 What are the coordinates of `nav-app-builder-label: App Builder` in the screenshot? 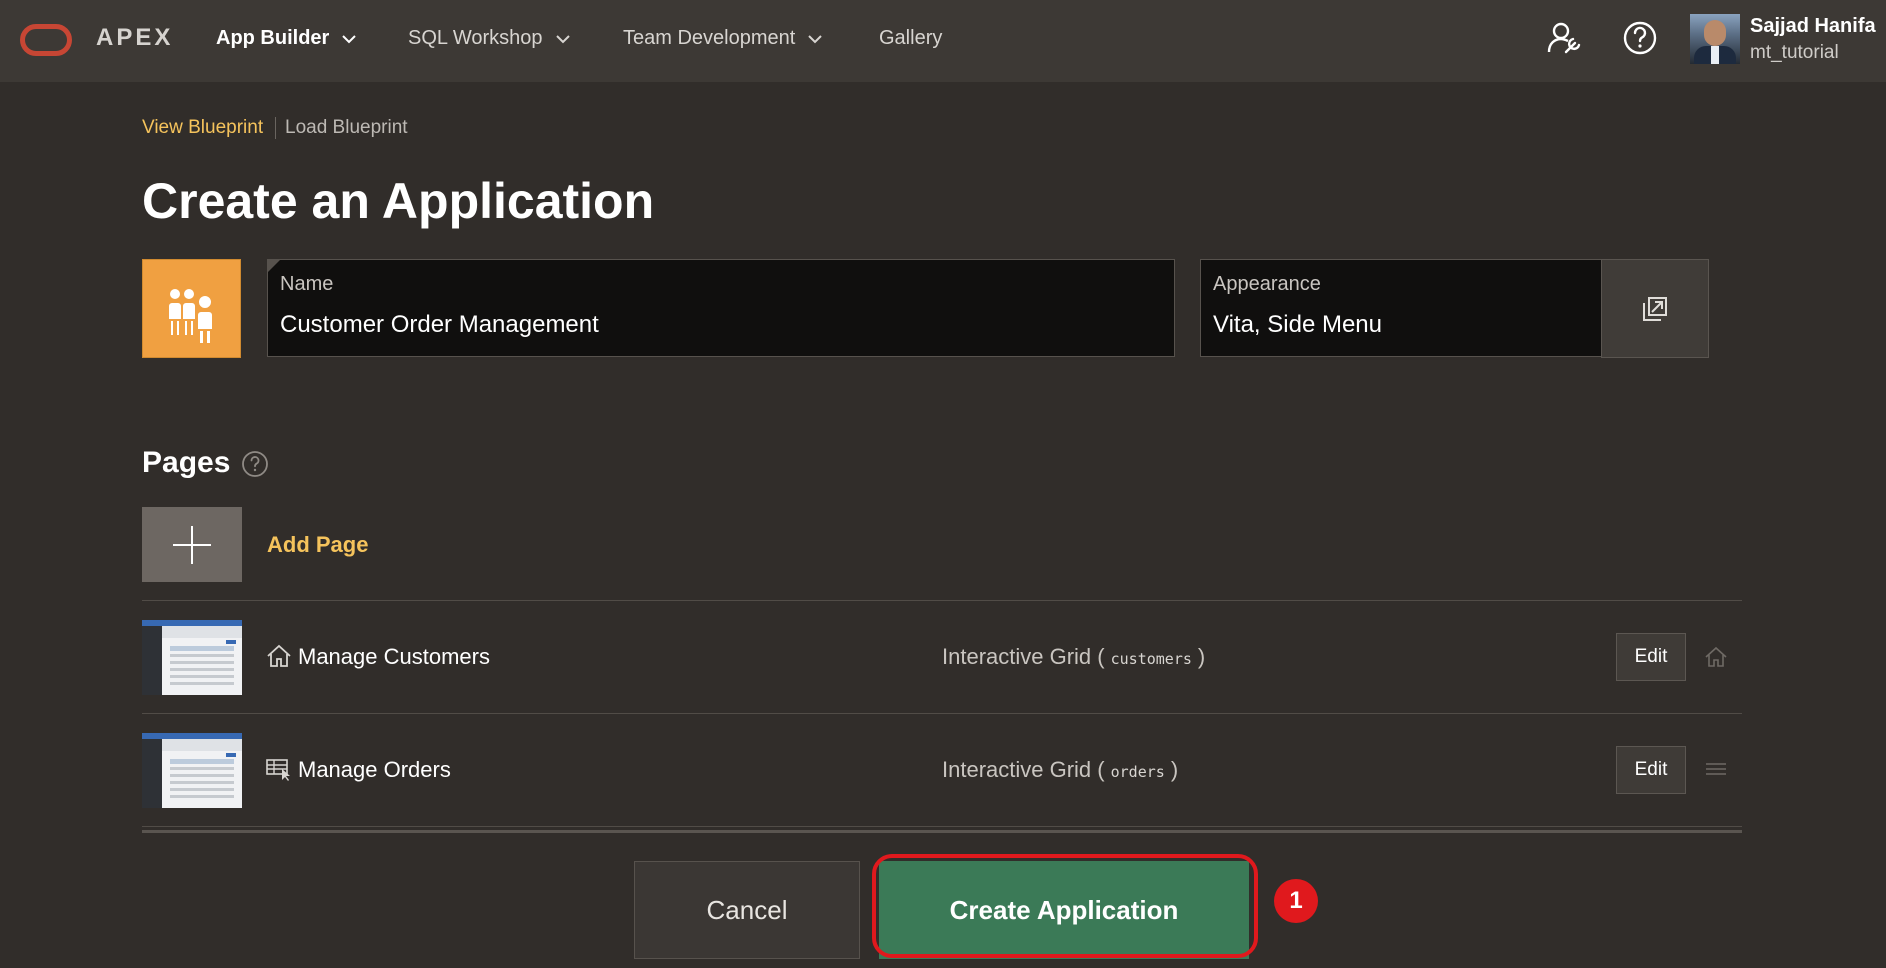 It's located at (273, 38).